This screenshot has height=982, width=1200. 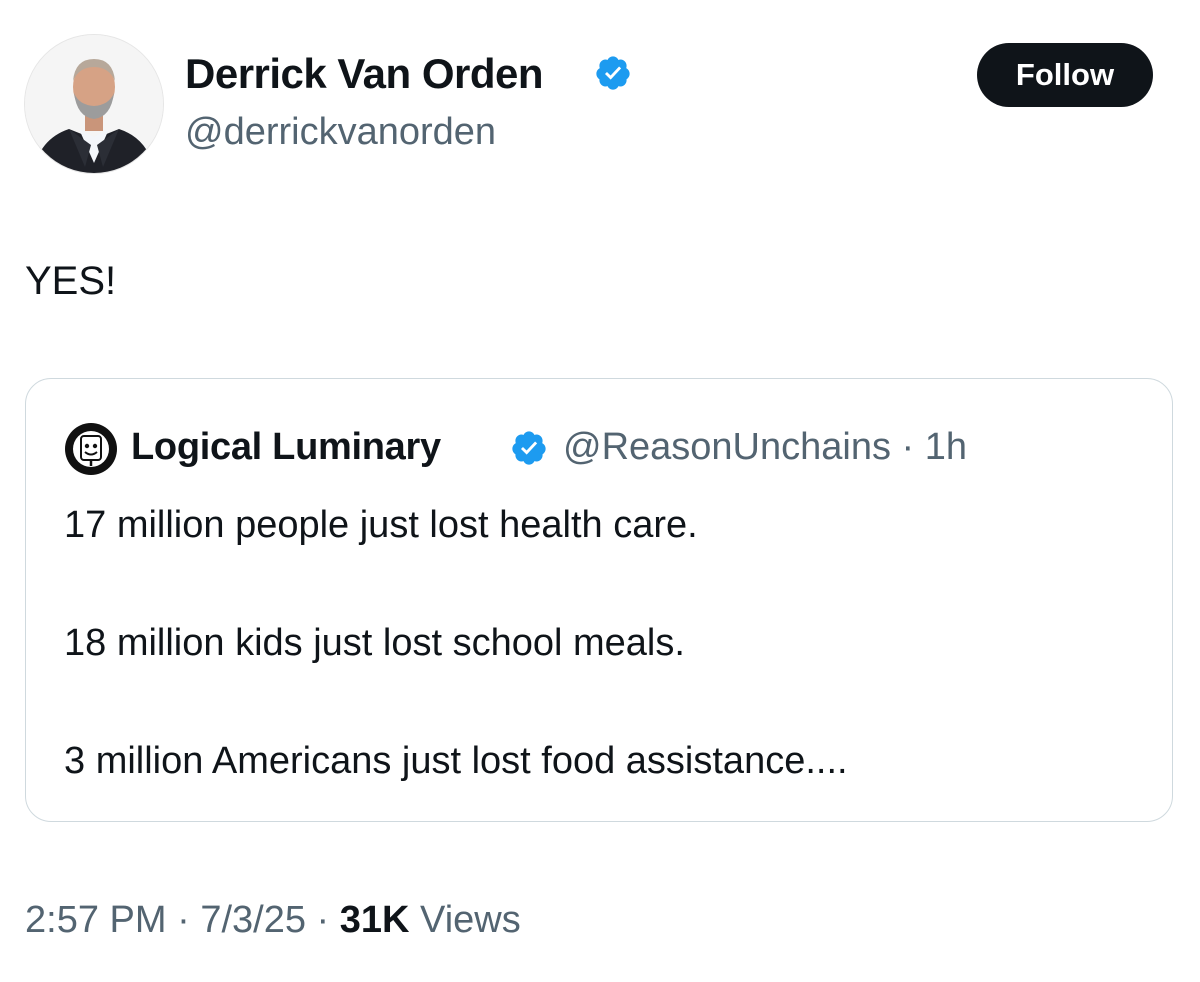 What do you see at coordinates (364, 74) in the screenshot?
I see `author-display-name: Derrick Van Orden` at bounding box center [364, 74].